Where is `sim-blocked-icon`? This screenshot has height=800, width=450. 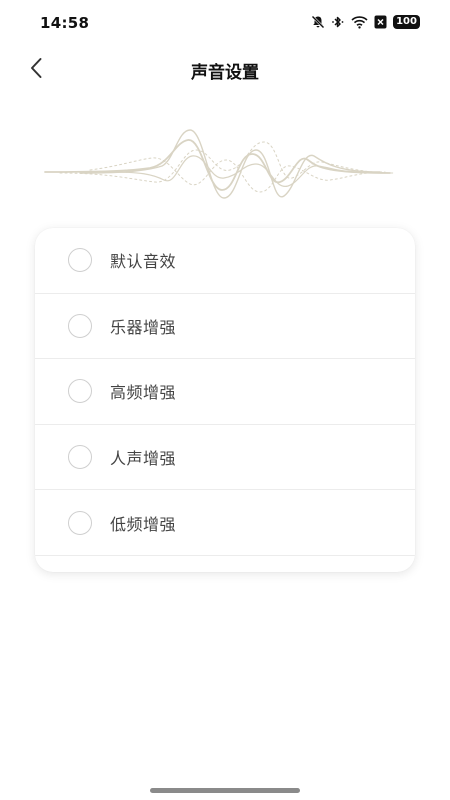
sim-blocked-icon is located at coordinates (380, 22).